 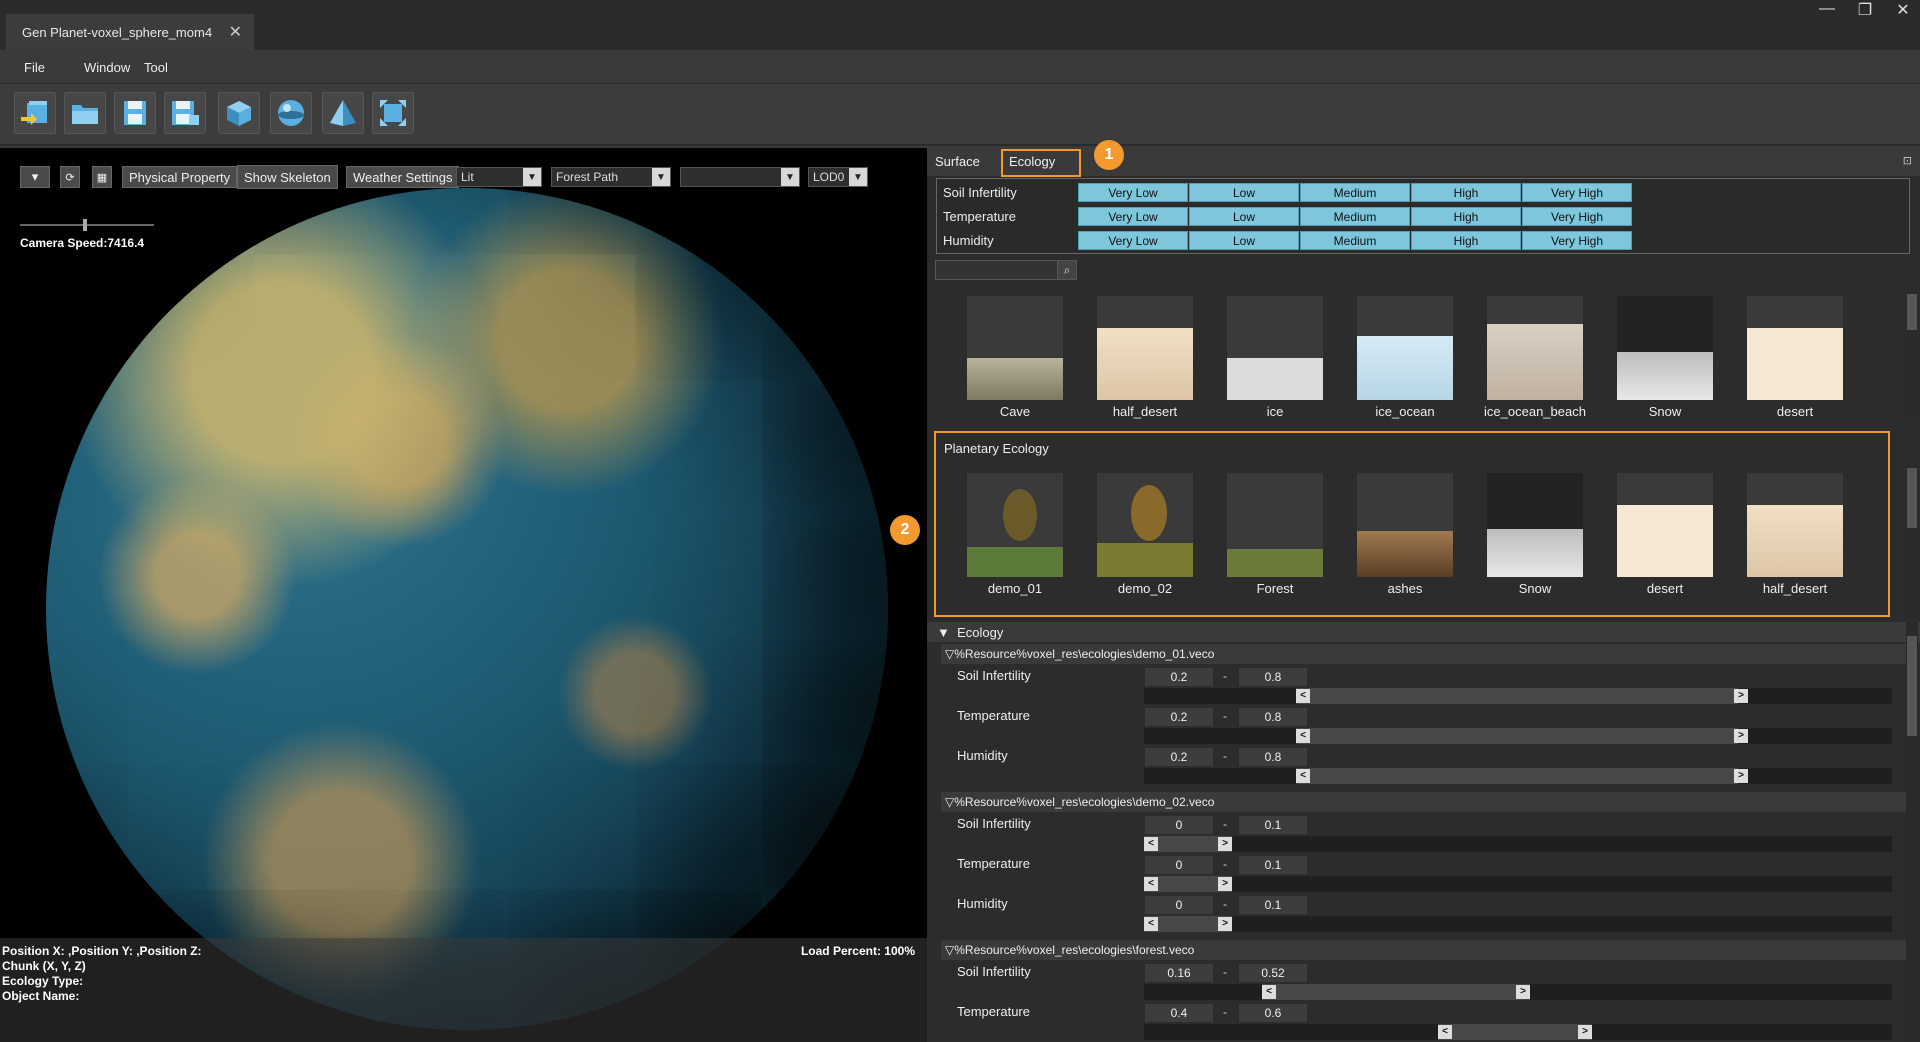 I want to click on document-tab: Gen Planet-voxel_sphere_mom4 ✕, so click(x=130, y=32).